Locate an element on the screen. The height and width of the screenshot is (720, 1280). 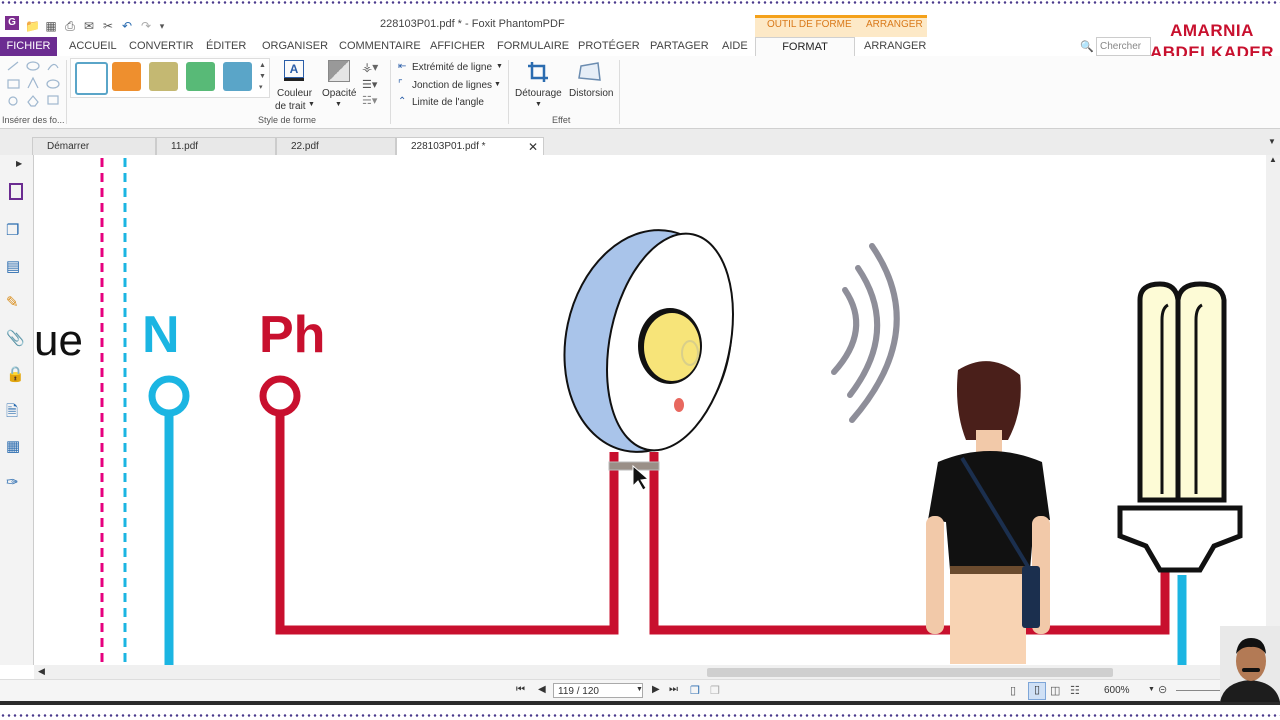
style-swatch-white is located at coordinates (91, 78).